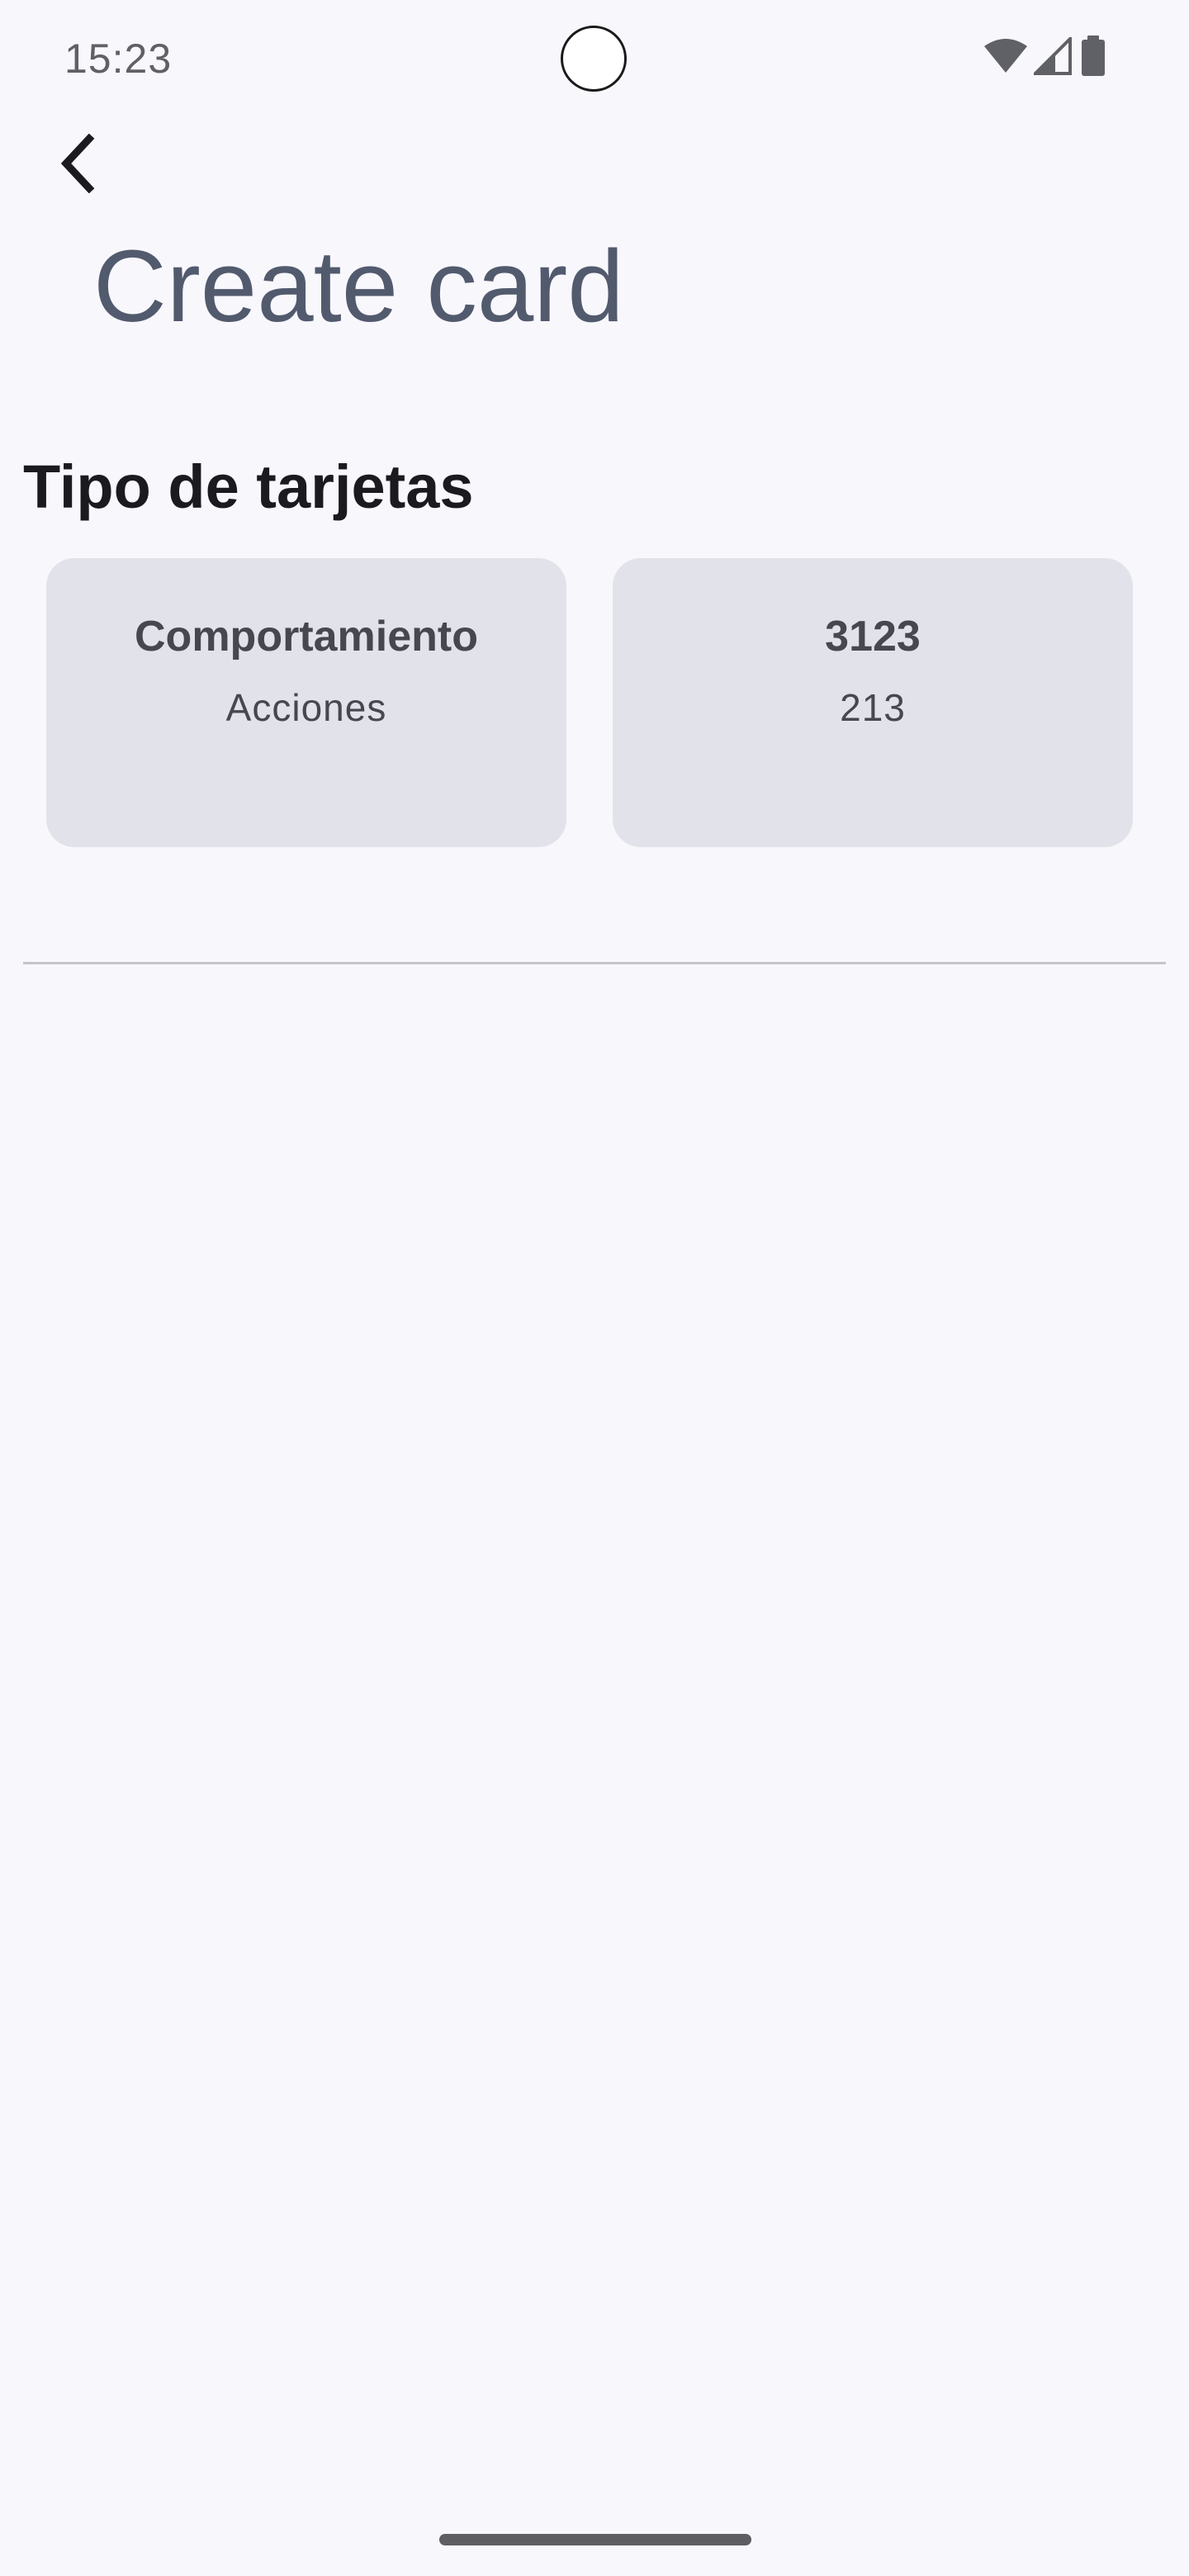  I want to click on signal-icon, so click(1051, 56).